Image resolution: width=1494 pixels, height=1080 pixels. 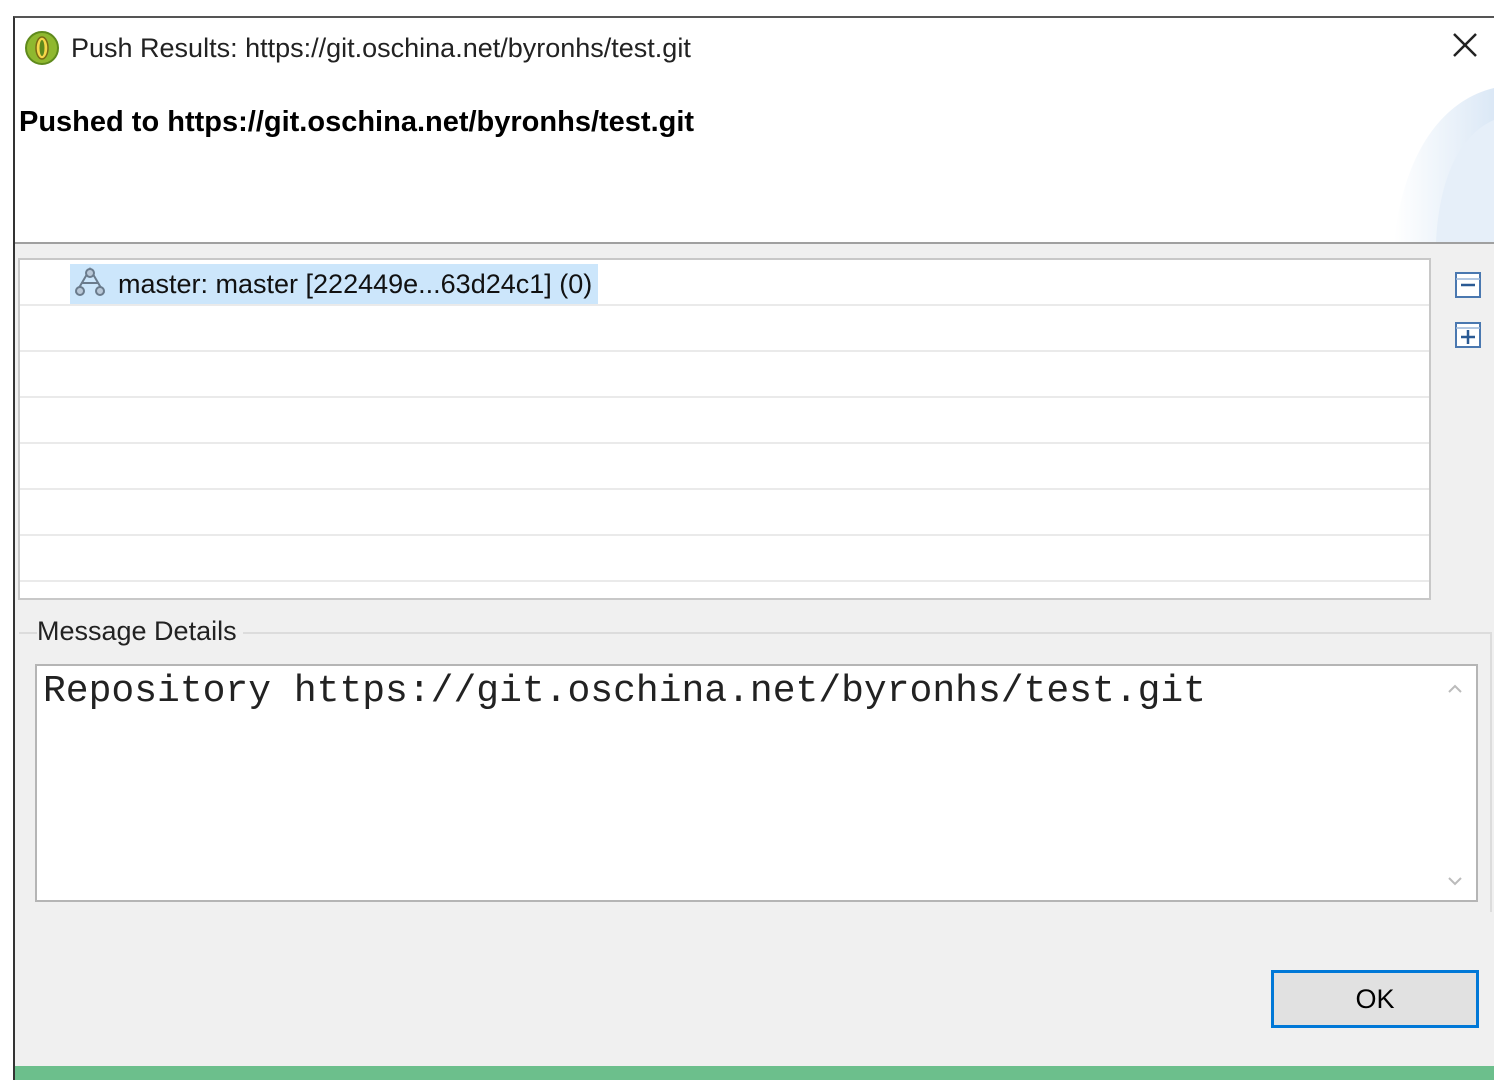 I want to click on message-details-label: Message Details, so click(x=140, y=631).